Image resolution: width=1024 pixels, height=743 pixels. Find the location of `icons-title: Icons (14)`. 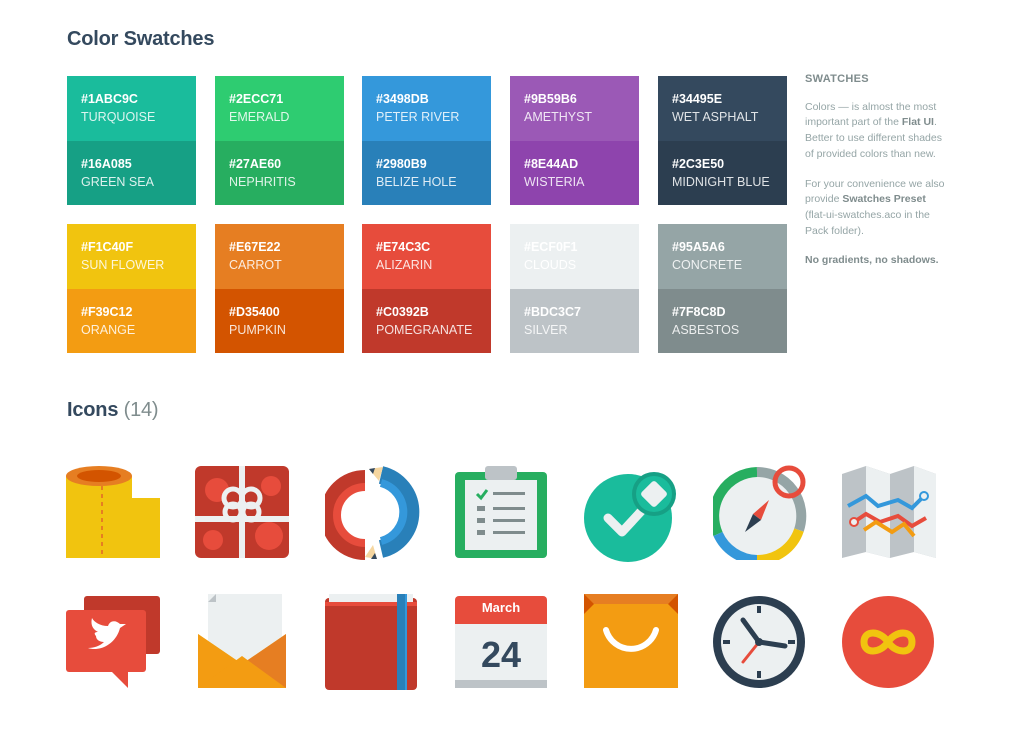

icons-title: Icons (14) is located at coordinates (113, 410).